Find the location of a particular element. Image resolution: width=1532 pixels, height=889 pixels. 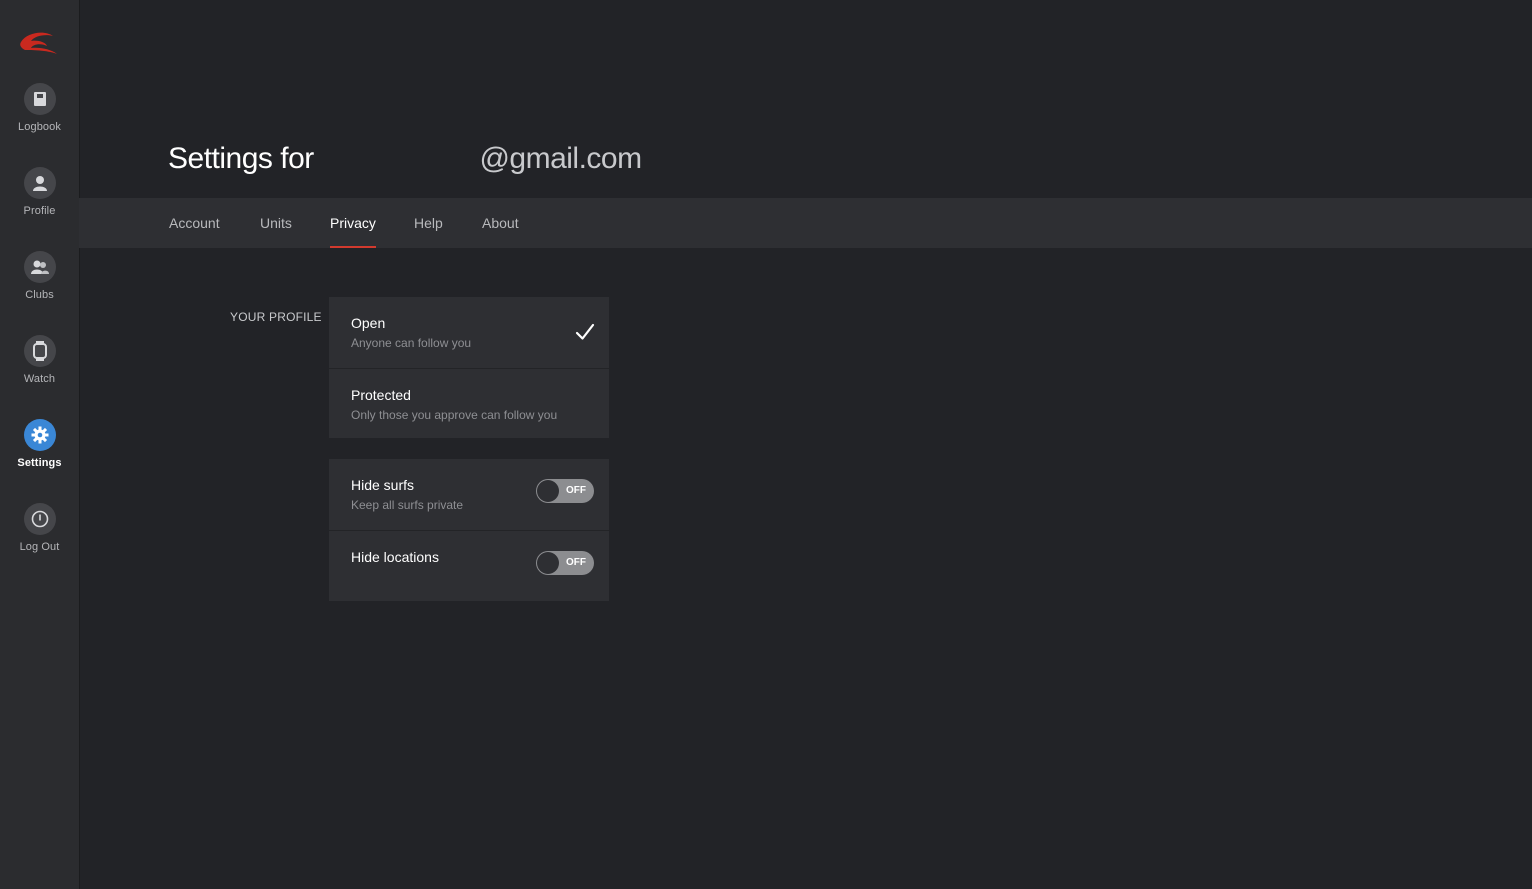

group-icon is located at coordinates (39, 267).